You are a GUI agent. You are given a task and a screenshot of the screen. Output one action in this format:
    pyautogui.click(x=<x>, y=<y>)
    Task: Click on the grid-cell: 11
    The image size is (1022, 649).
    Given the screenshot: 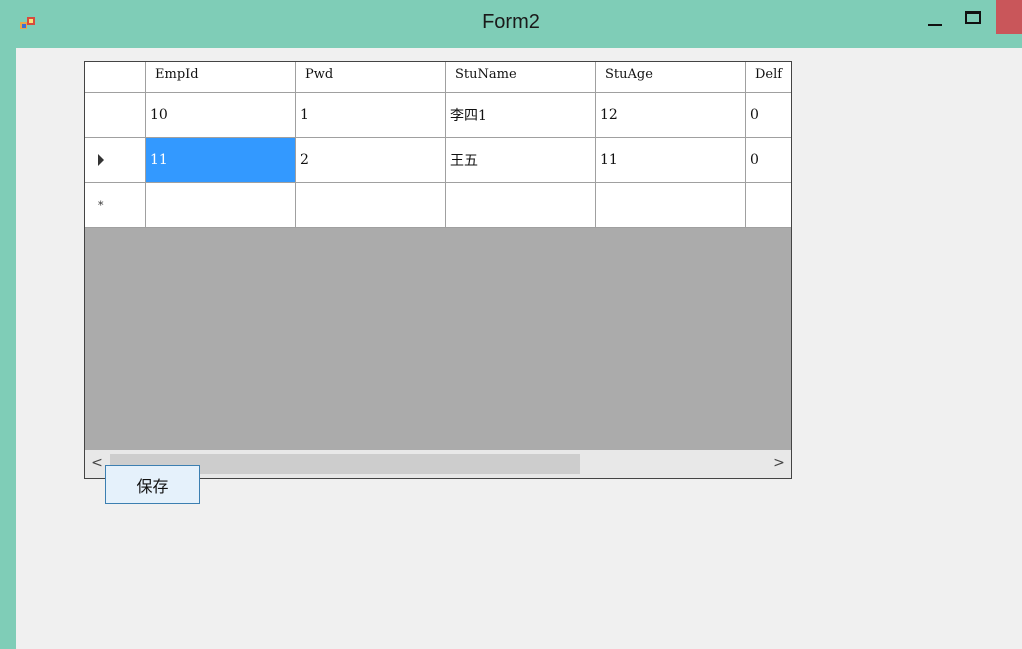 What is the action you would take?
    pyautogui.click(x=671, y=160)
    